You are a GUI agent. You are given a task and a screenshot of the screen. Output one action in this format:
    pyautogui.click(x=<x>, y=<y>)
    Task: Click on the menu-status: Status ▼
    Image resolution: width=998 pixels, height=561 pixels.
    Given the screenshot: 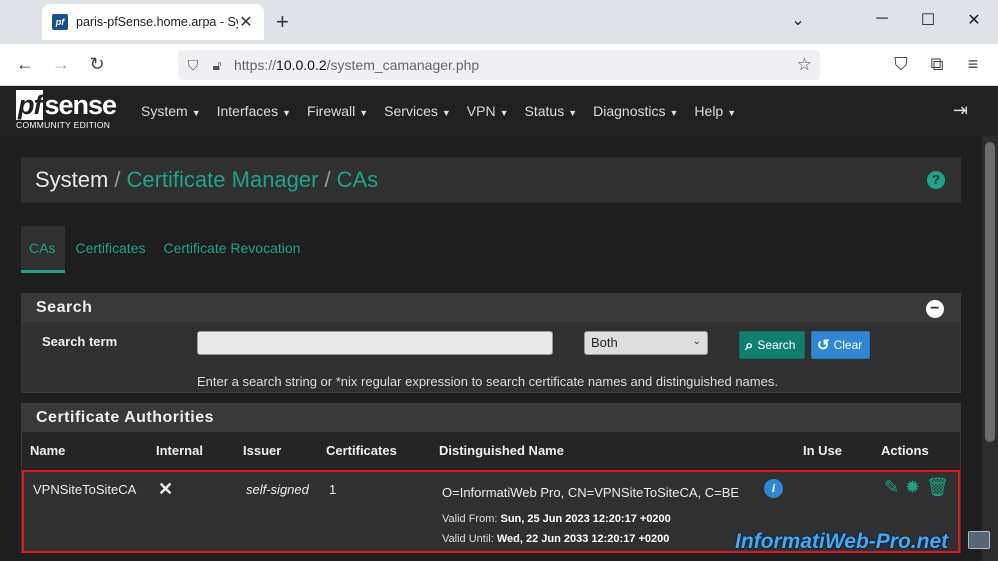 What is the action you would take?
    pyautogui.click(x=551, y=111)
    